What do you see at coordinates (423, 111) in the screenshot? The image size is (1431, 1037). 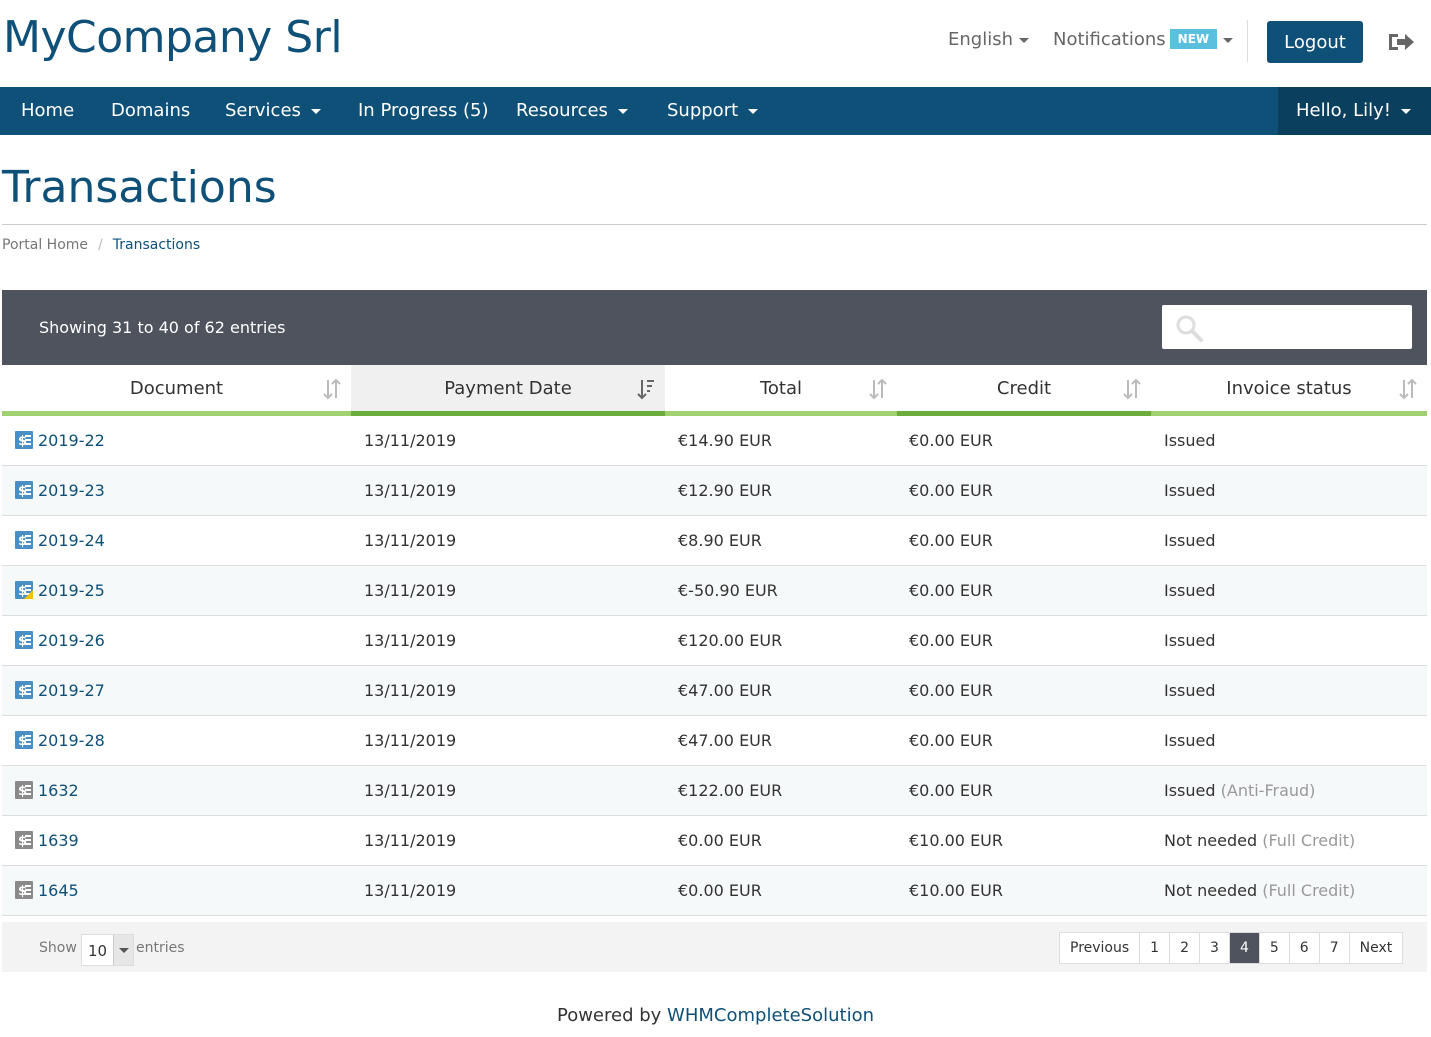 I see `nav-in-progress: In Progress (5)` at bounding box center [423, 111].